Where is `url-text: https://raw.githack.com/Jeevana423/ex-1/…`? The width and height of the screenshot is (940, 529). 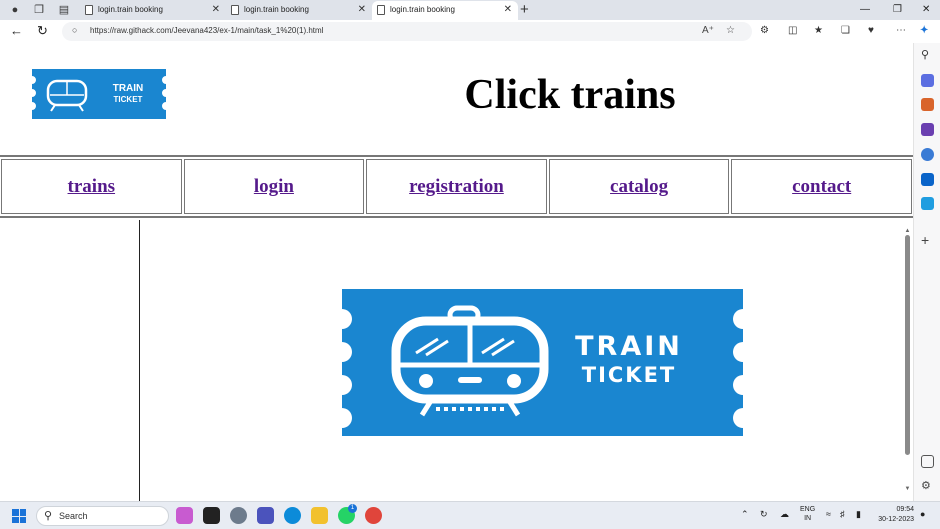 url-text: https://raw.githack.com/Jeevana423/ex-1/… is located at coordinates (206, 30).